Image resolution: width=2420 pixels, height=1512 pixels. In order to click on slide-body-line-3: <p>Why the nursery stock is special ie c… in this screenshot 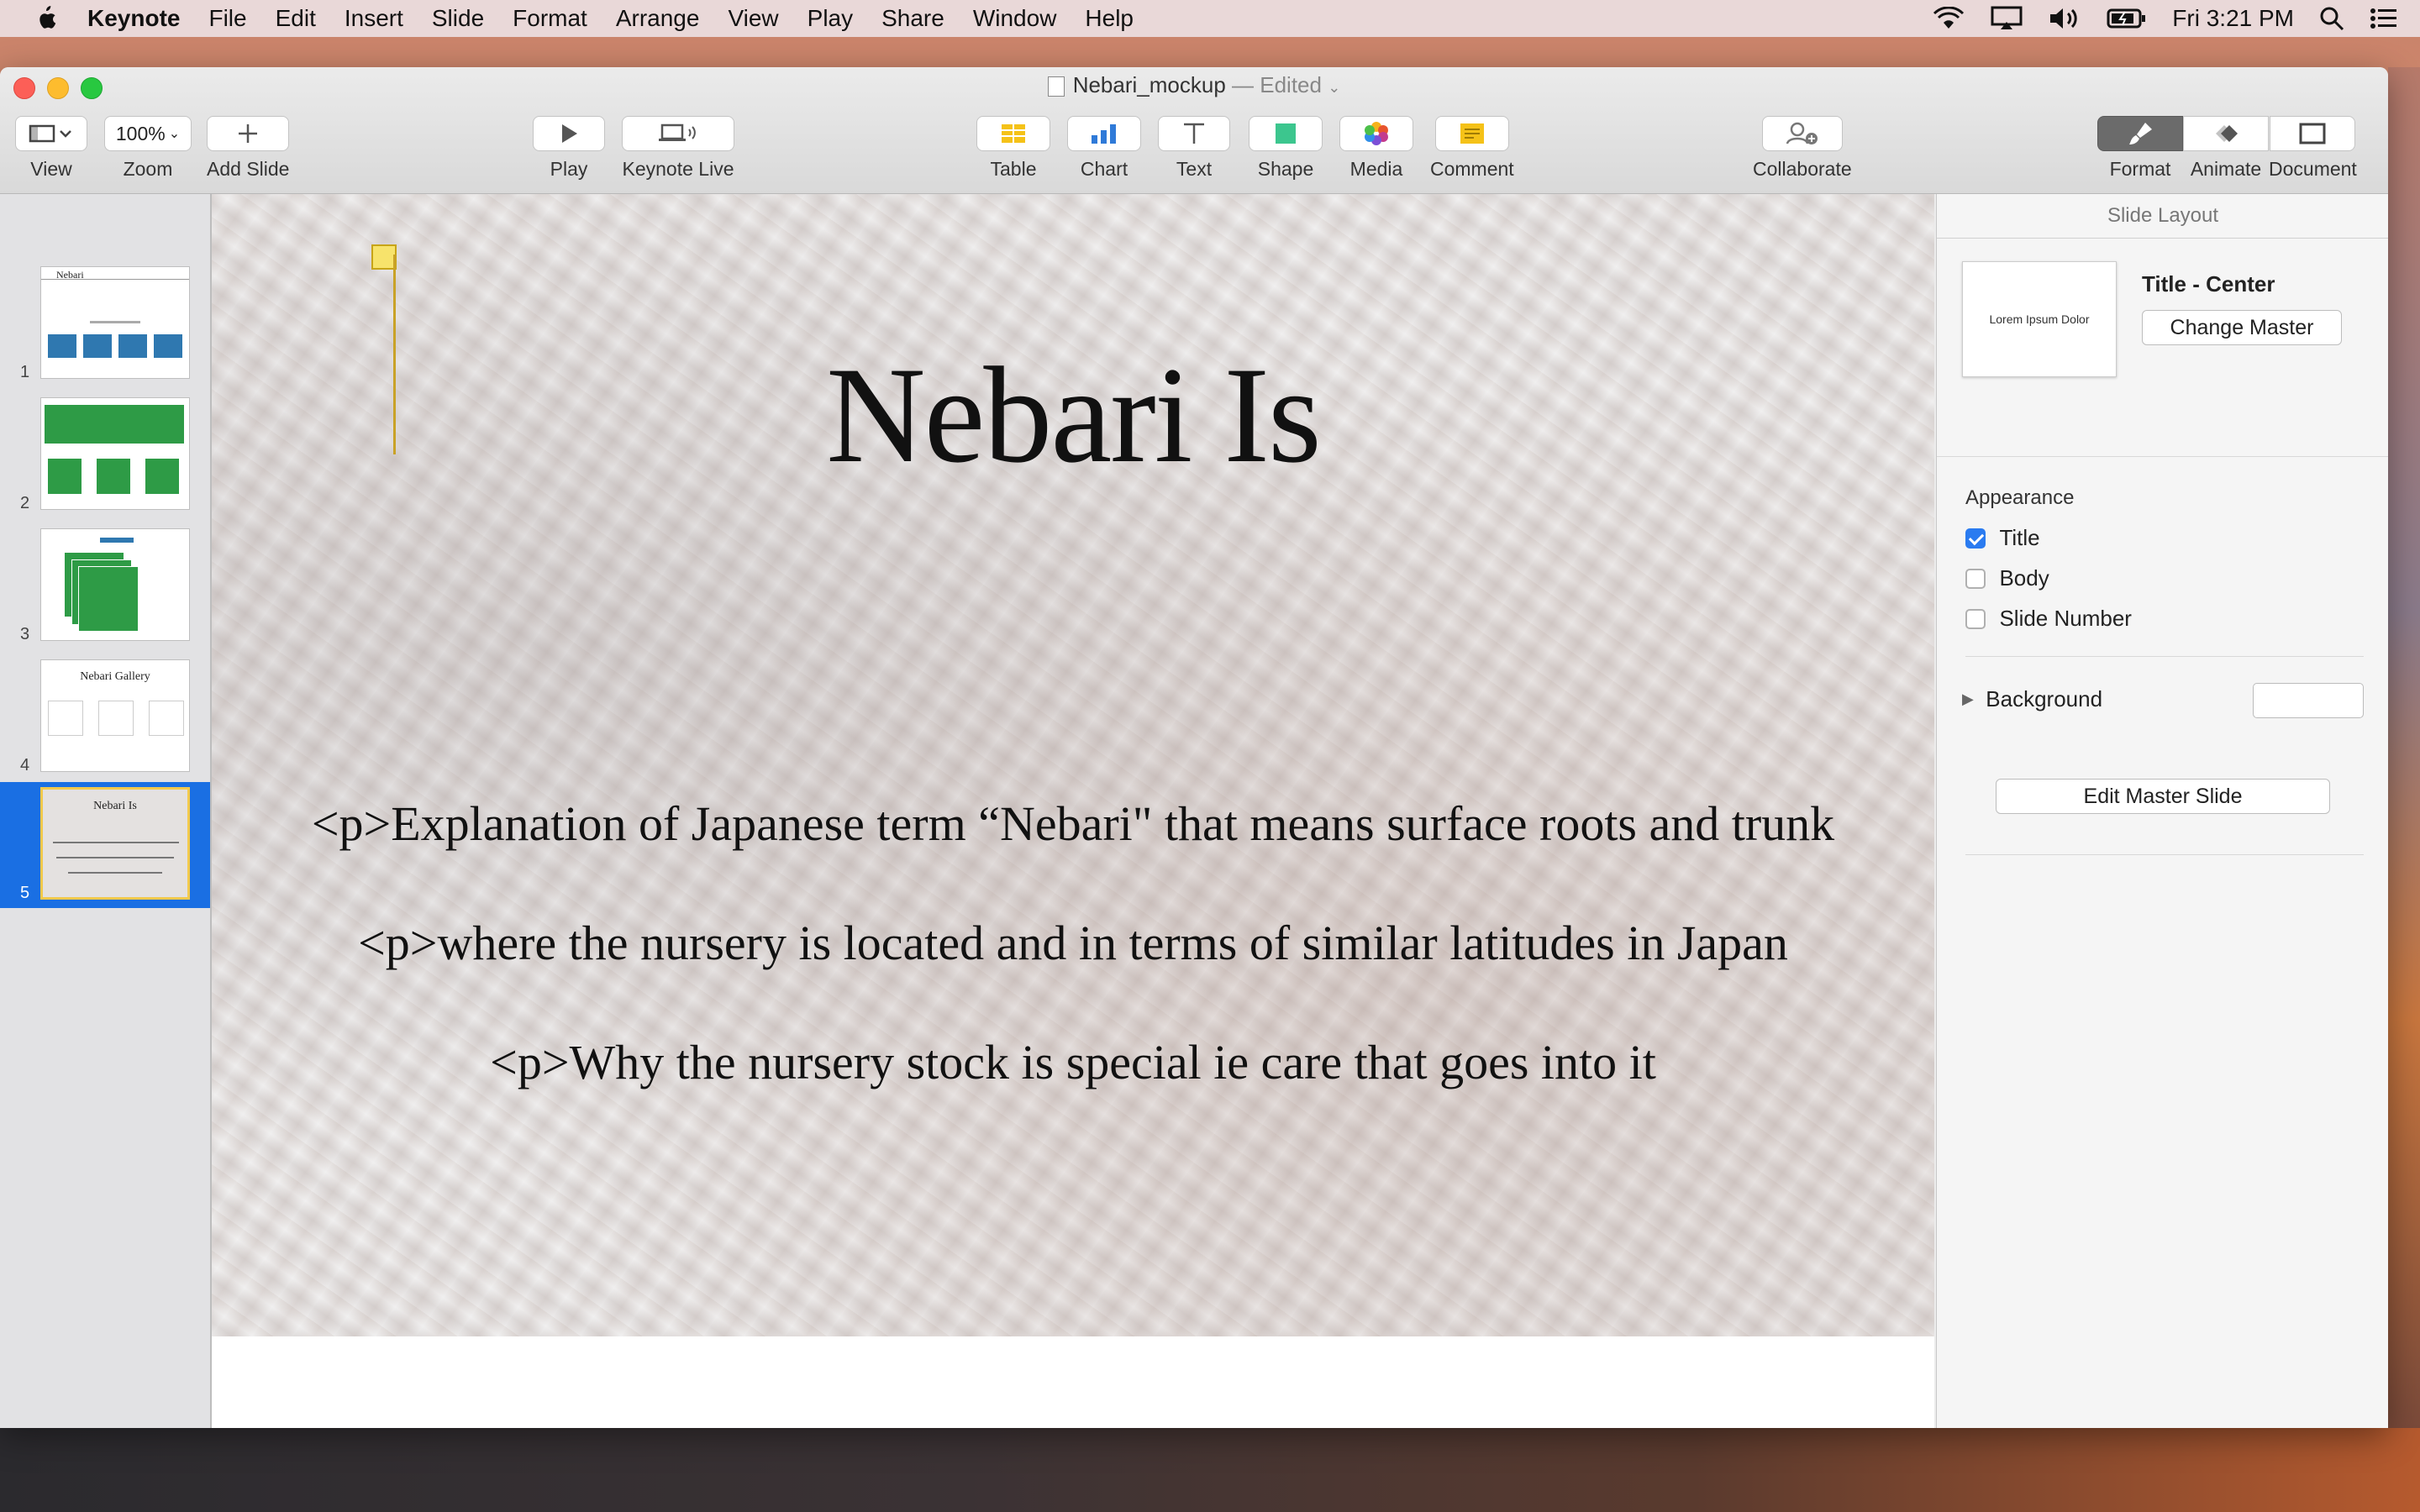, I will do `click(1073, 1062)`.